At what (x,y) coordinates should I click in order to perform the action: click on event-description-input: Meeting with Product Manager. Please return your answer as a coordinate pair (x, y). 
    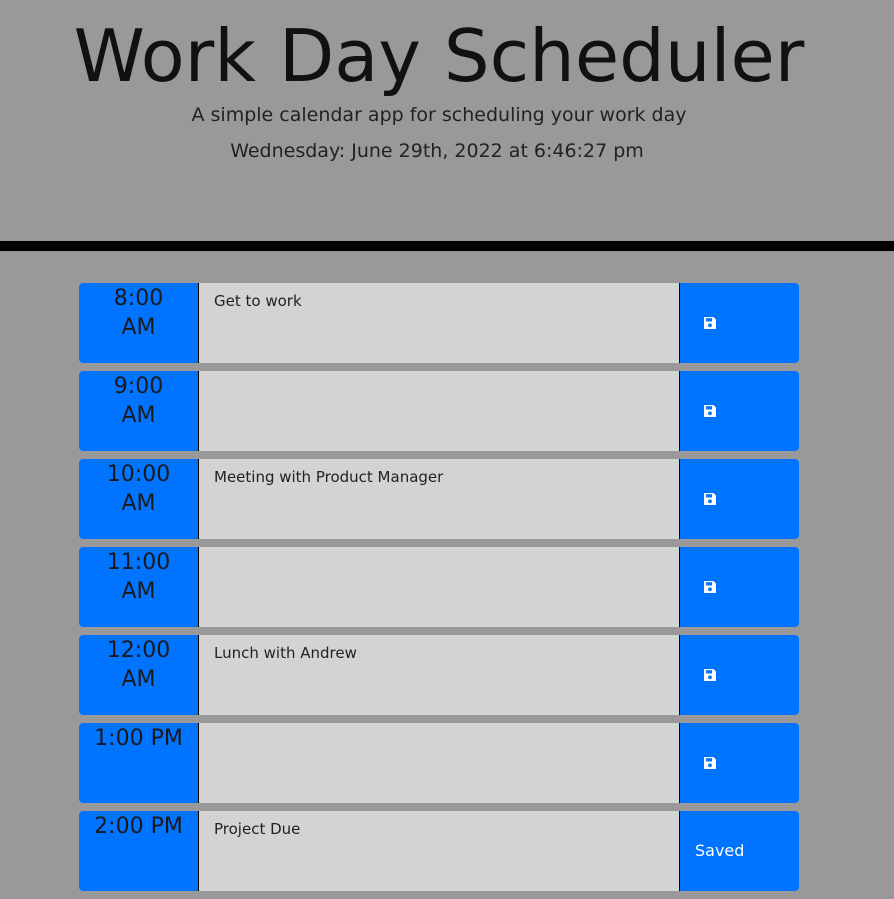
    Looking at the image, I should click on (439, 499).